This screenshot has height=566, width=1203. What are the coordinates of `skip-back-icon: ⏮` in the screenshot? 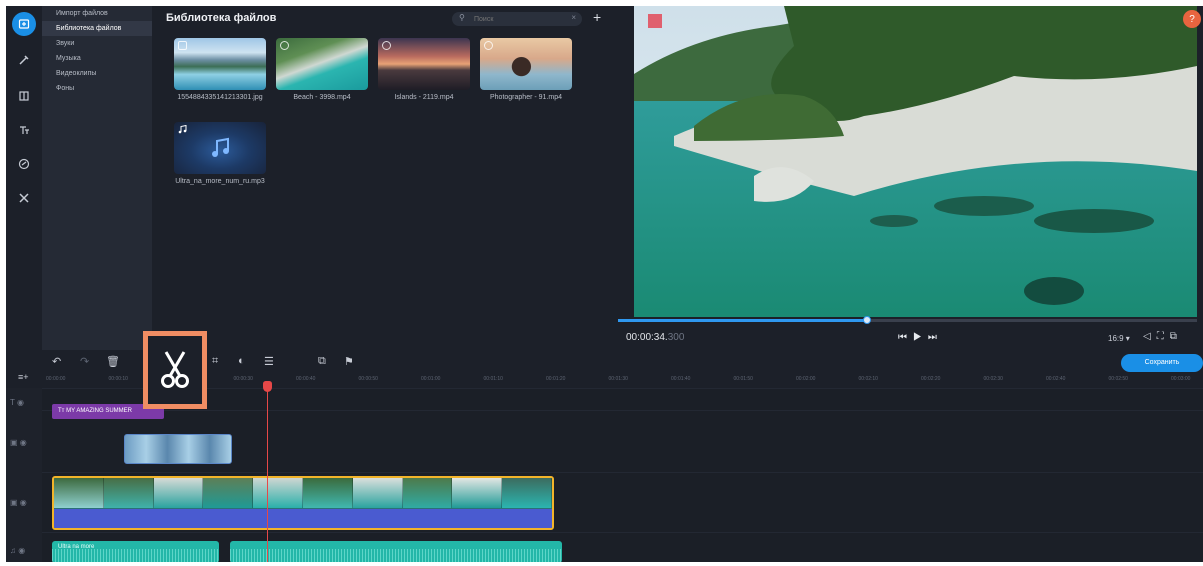 It's located at (905, 337).